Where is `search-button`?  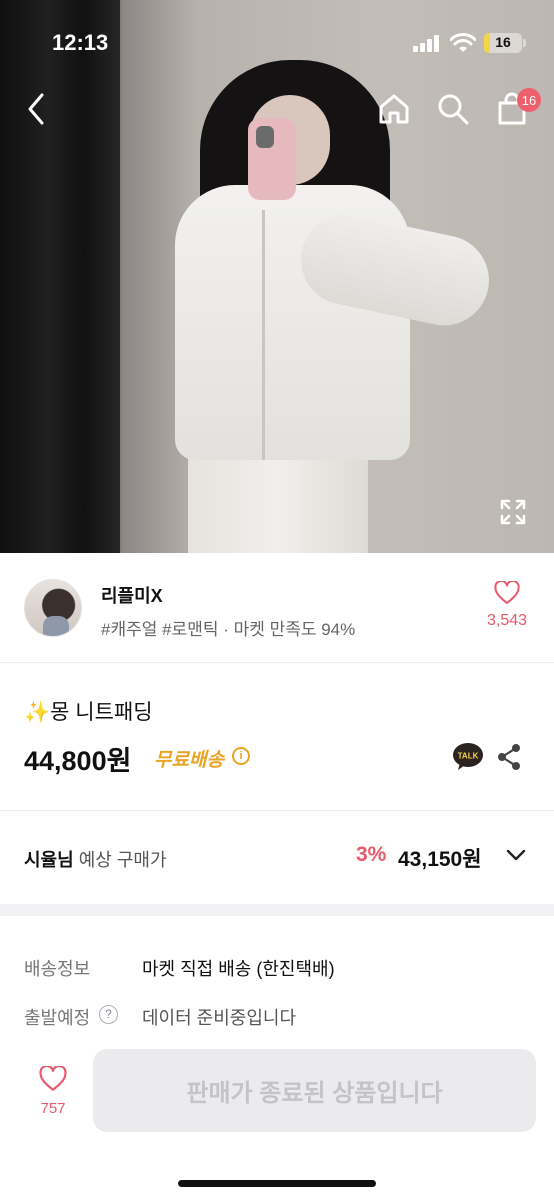
search-button is located at coordinates (453, 109).